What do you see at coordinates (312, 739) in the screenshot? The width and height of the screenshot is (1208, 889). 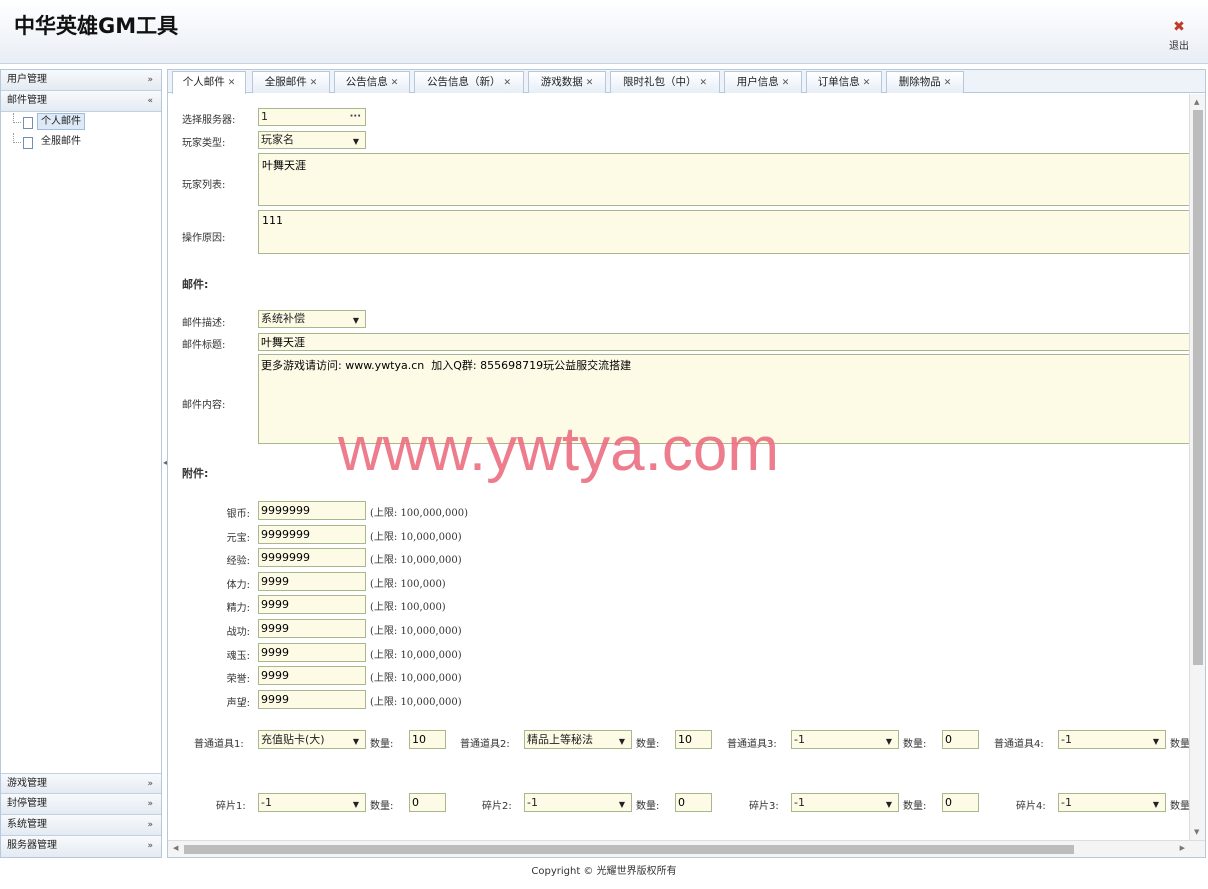 I see `item-1-select: 充值贴卡(大) ▼` at bounding box center [312, 739].